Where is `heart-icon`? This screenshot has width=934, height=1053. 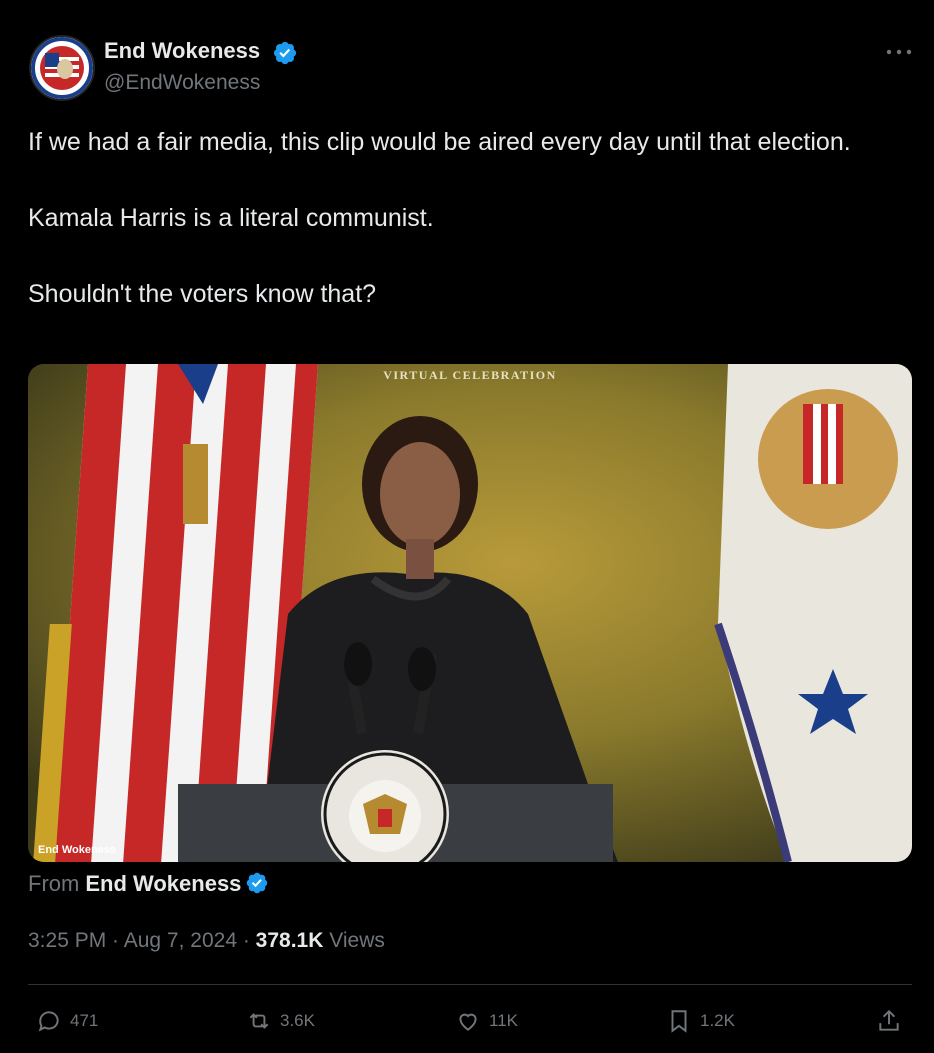
heart-icon is located at coordinates (468, 1022).